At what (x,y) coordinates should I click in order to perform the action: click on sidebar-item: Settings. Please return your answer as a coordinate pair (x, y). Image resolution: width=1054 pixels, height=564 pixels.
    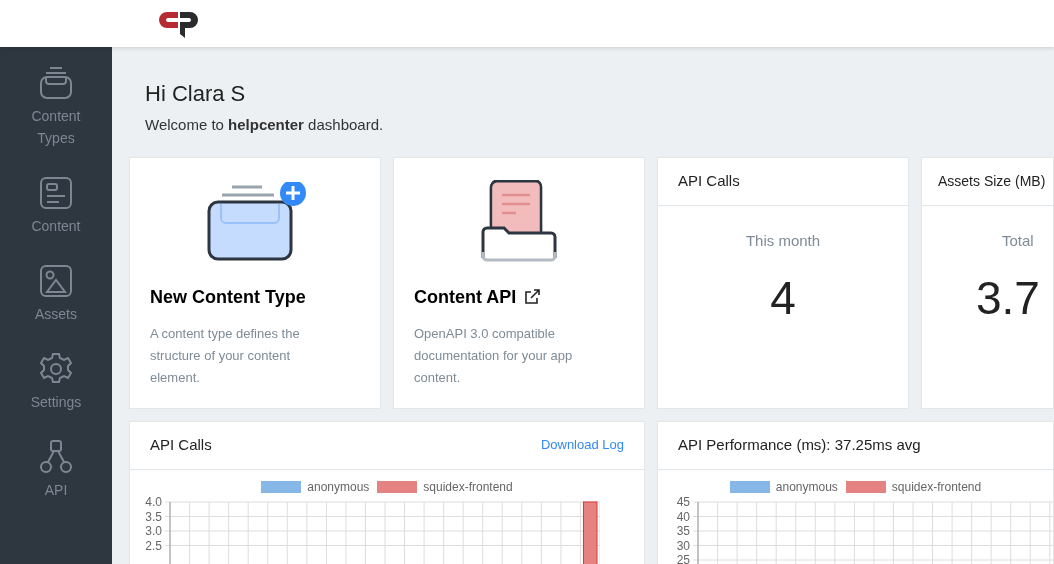
    Looking at the image, I should click on (56, 382).